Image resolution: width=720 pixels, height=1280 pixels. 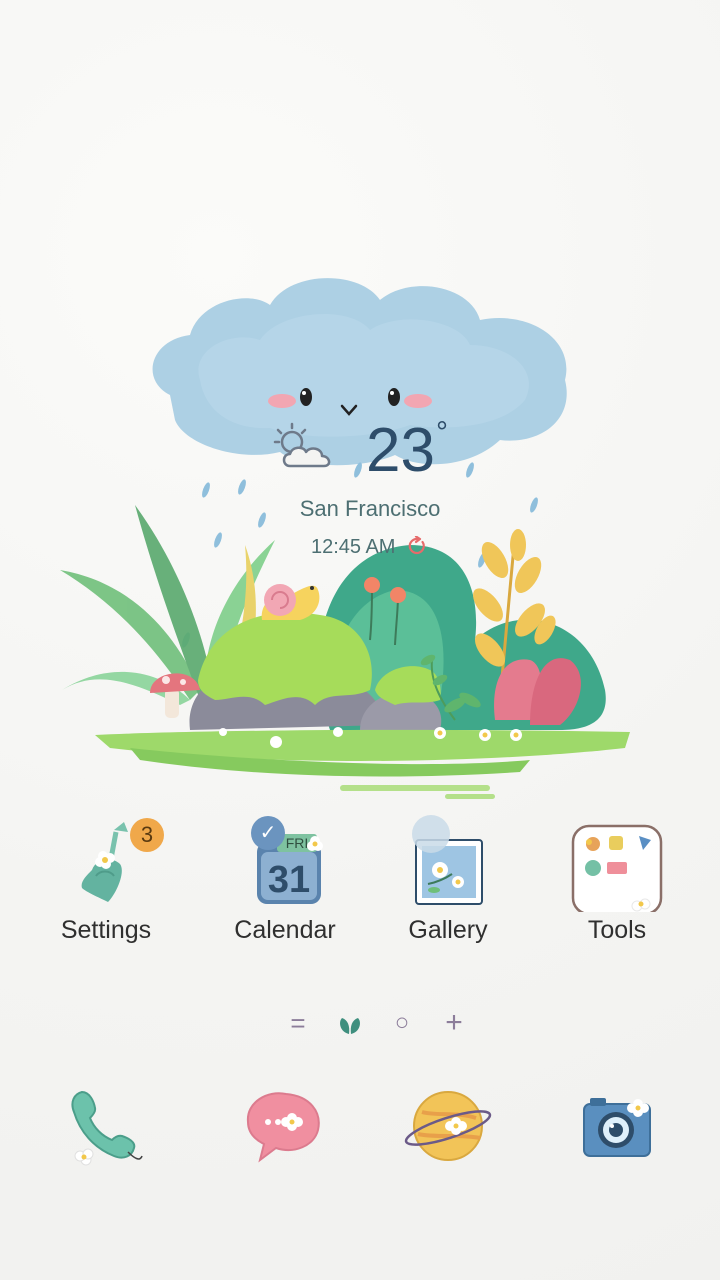 I want to click on calendar-day-number: 31, so click(x=289, y=880).